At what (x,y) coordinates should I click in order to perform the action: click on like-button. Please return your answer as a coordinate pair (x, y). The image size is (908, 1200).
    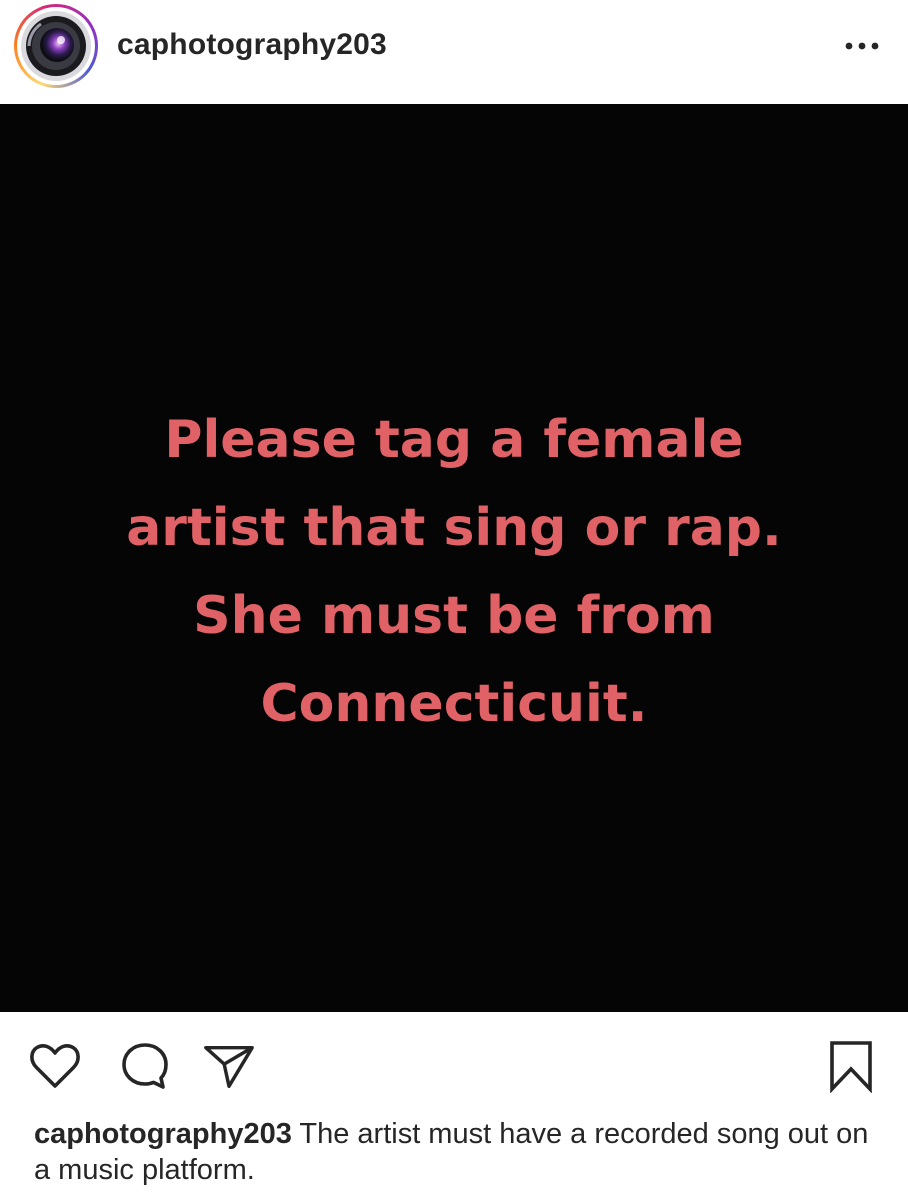
    Looking at the image, I should click on (55, 1066).